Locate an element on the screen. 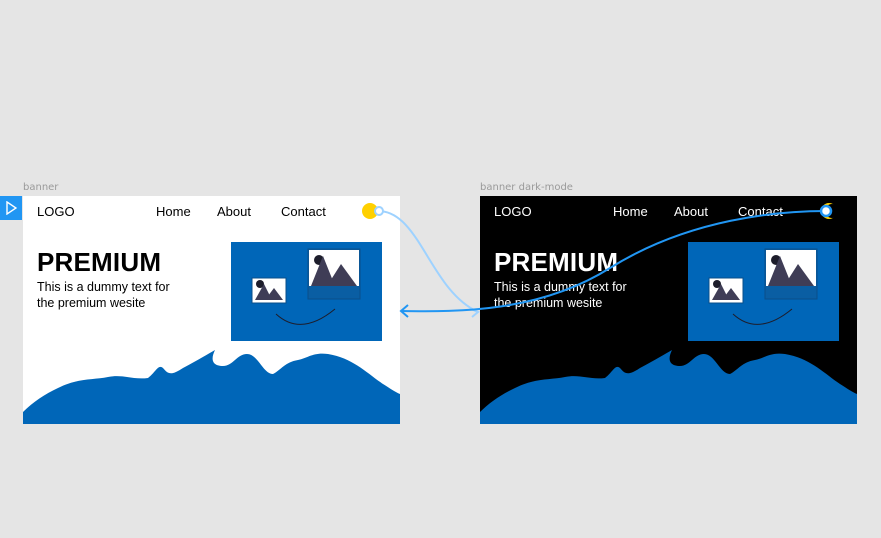  frame-label-banner: banner is located at coordinates (40, 187).